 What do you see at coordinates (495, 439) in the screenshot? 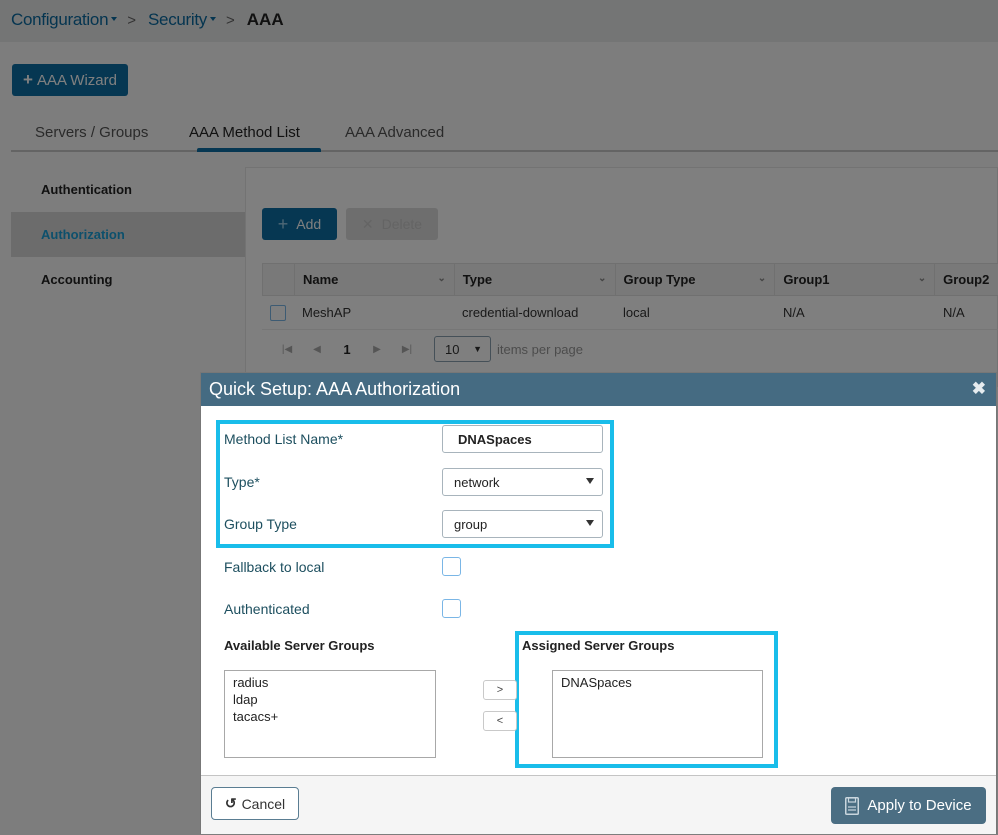
I see `method-list-name-value: DNASpaces` at bounding box center [495, 439].